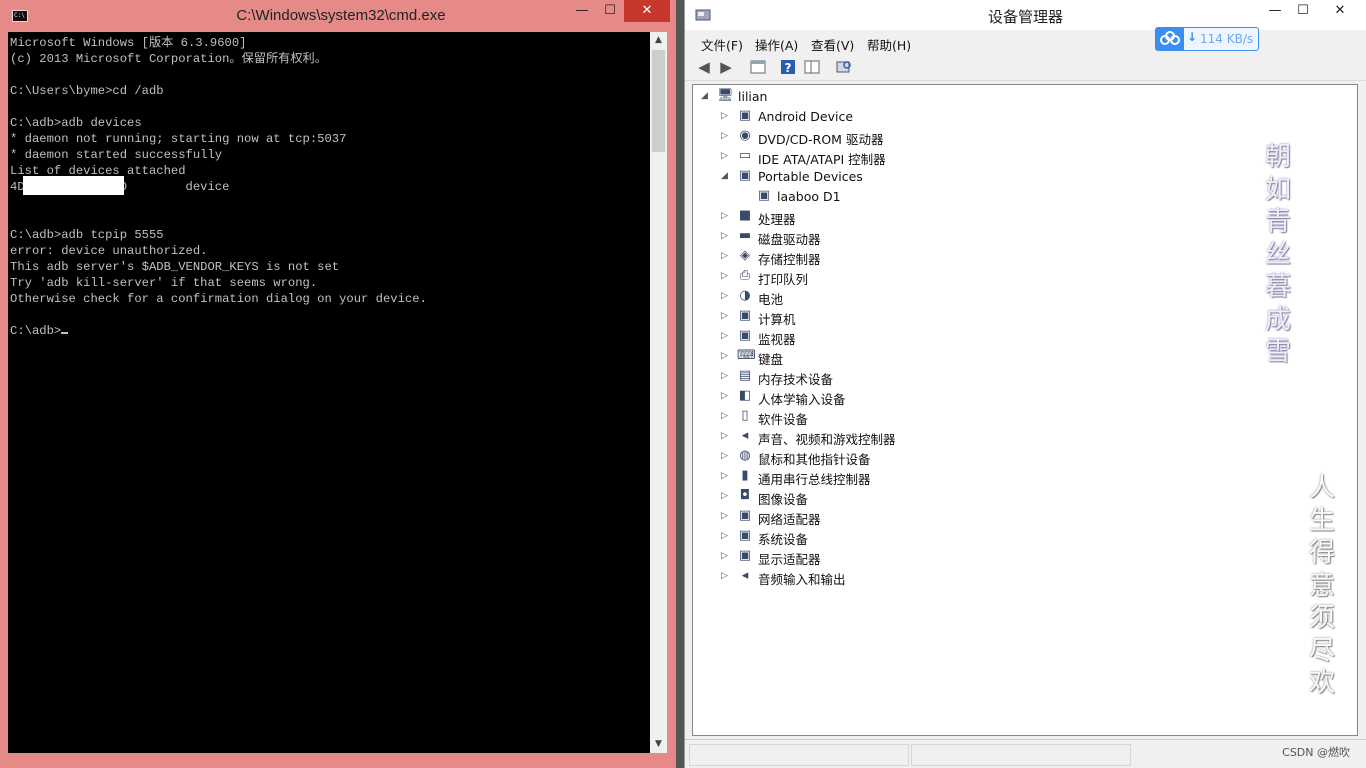 The height and width of the screenshot is (768, 1366). I want to click on usb-icon: ▮, so click(745, 475).